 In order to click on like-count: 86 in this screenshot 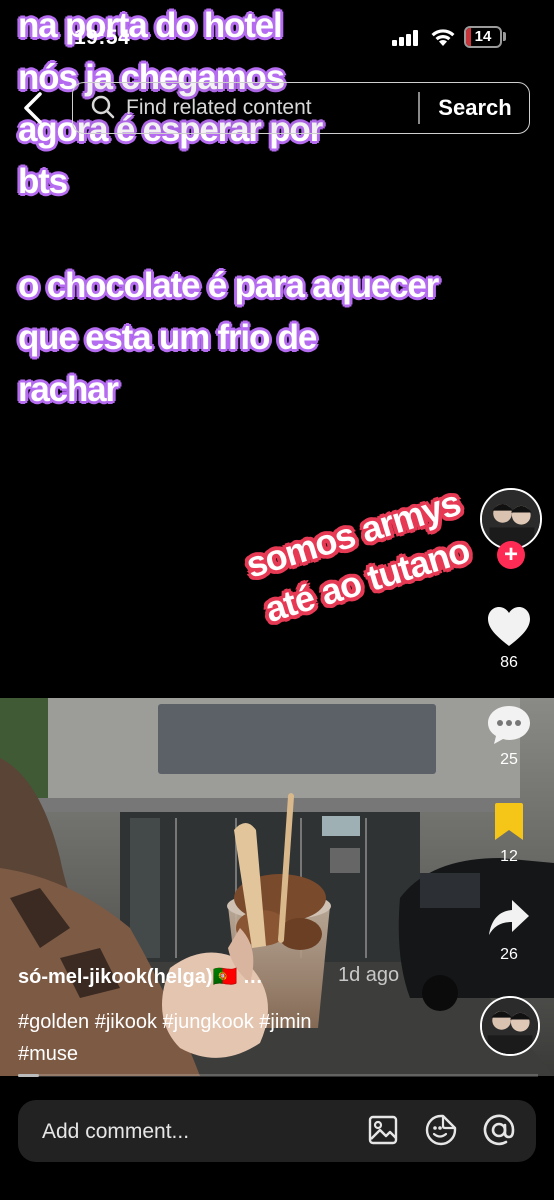, I will do `click(509, 662)`.